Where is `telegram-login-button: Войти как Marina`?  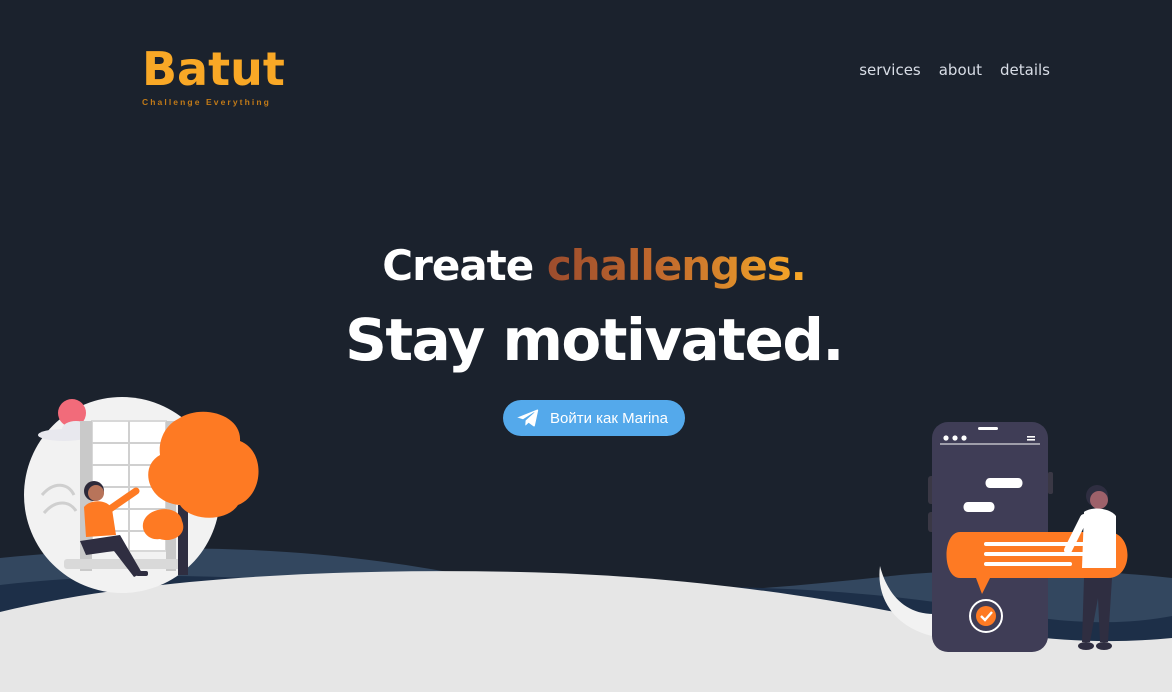 telegram-login-button: Войти как Marina is located at coordinates (594, 418).